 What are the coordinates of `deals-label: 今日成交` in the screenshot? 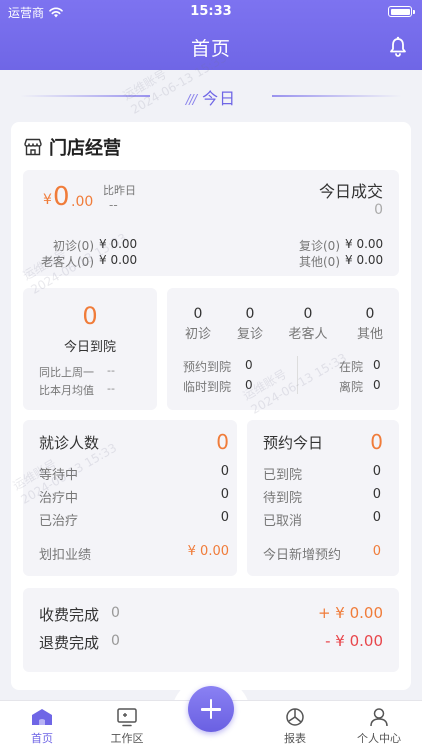 It's located at (350, 191).